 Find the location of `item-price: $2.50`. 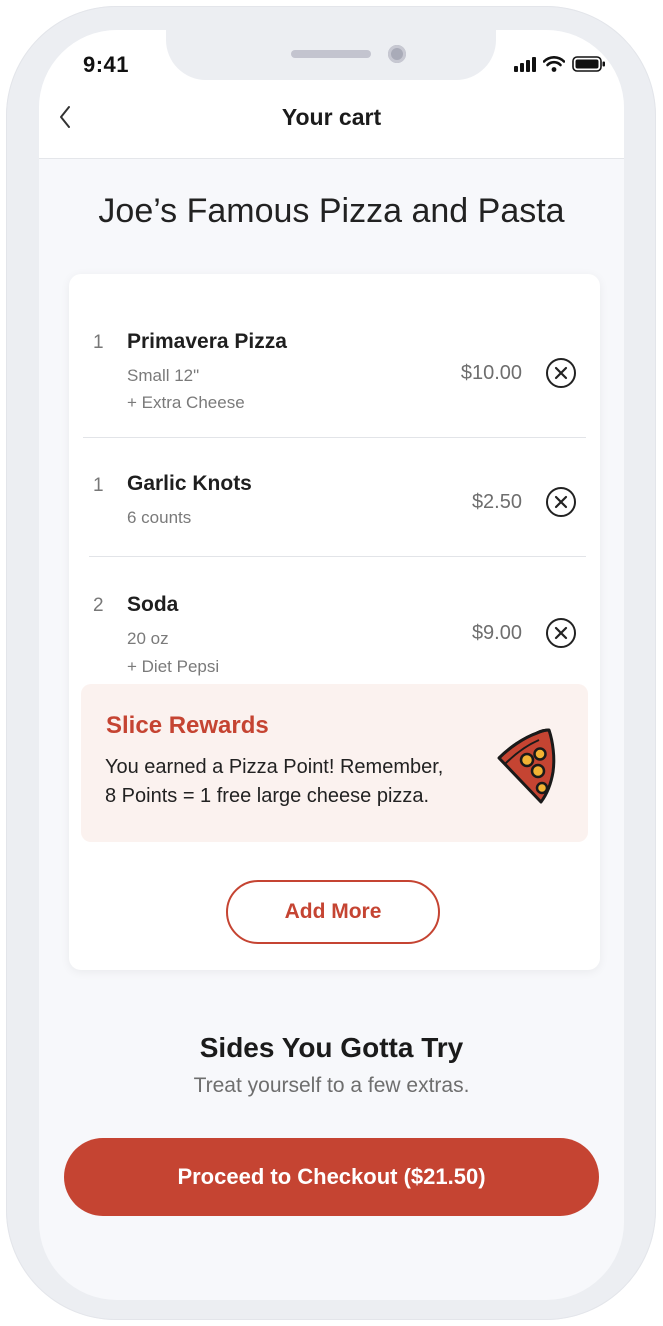

item-price: $2.50 is located at coordinates (496, 502).